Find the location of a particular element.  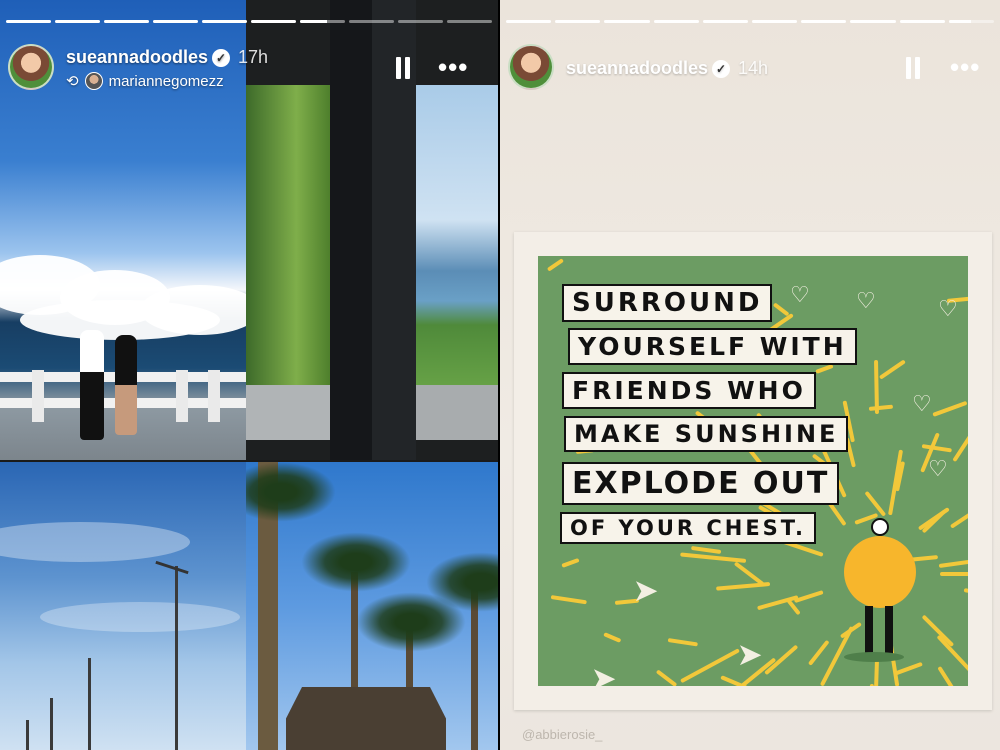

quote-line: MAKE SUNSHINE is located at coordinates (706, 434).